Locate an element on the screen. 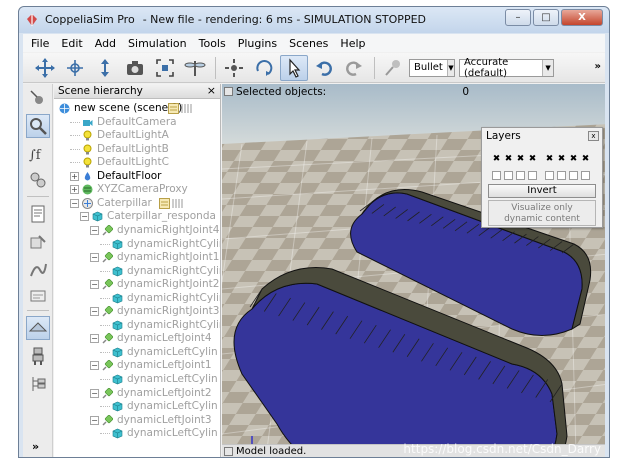 The width and height of the screenshot is (623, 468). object-shift-button is located at coordinates (234, 68).